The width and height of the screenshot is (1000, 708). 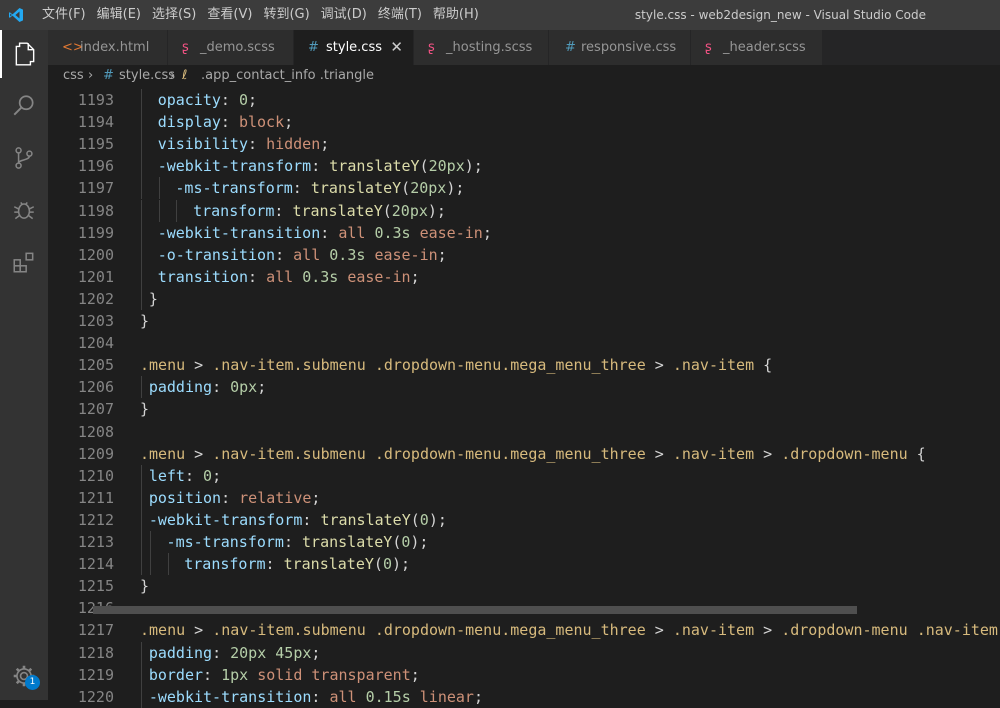 I want to click on code-token: -webkit-transition, so click(x=239, y=232).